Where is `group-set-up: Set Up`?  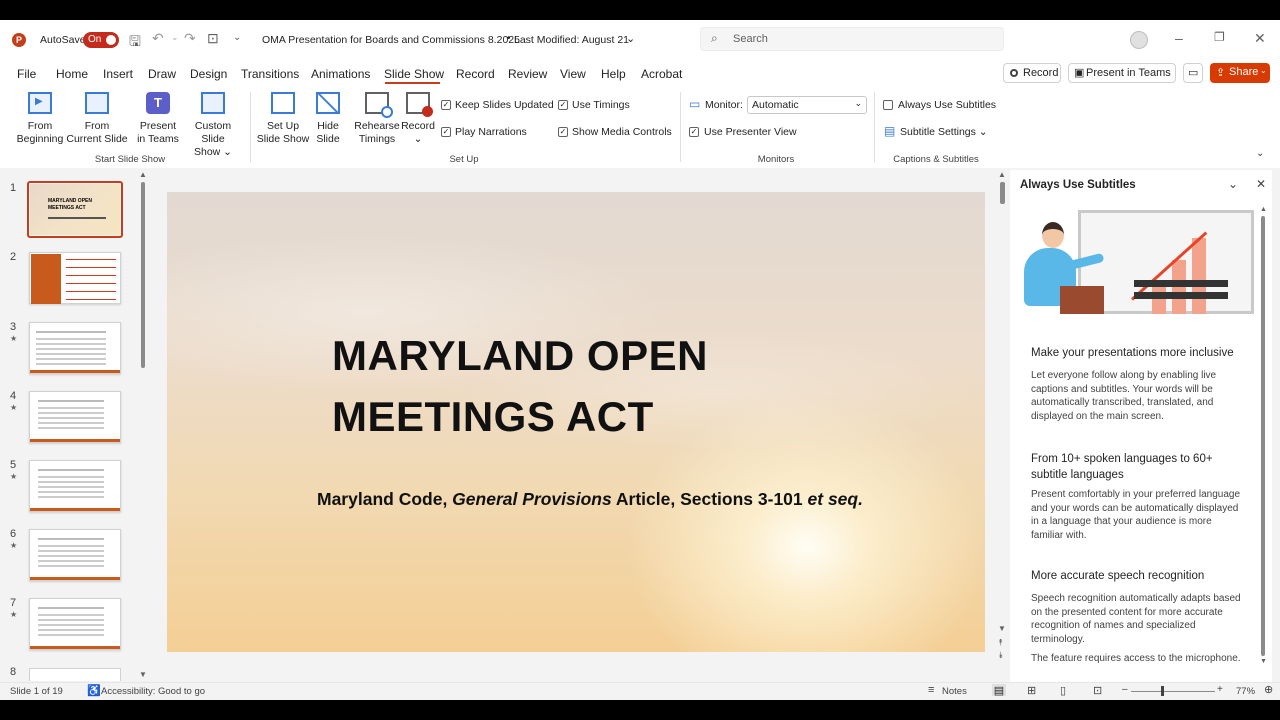 group-set-up: Set Up is located at coordinates (464, 159).